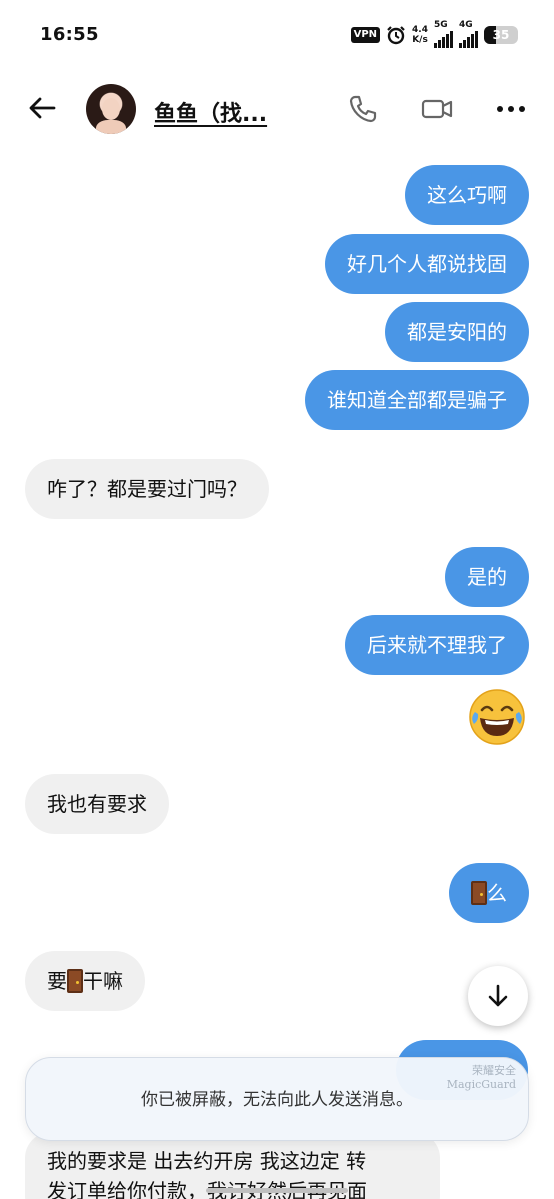 This screenshot has height=1199, width=554. I want to click on arrow-down-icon, so click(498, 995).